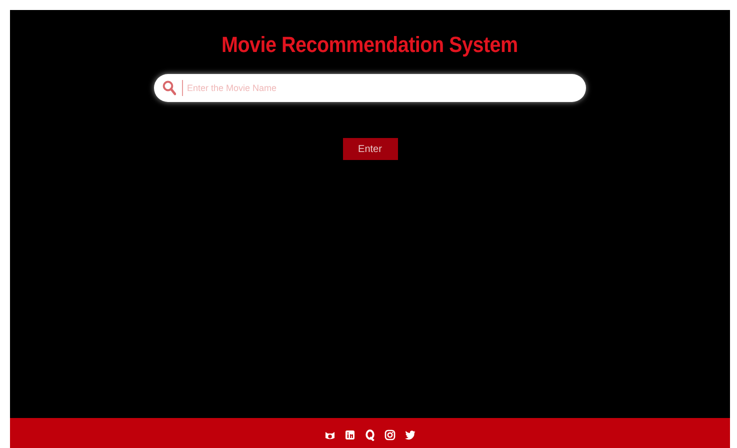  What do you see at coordinates (169, 88) in the screenshot?
I see `search-icon` at bounding box center [169, 88].